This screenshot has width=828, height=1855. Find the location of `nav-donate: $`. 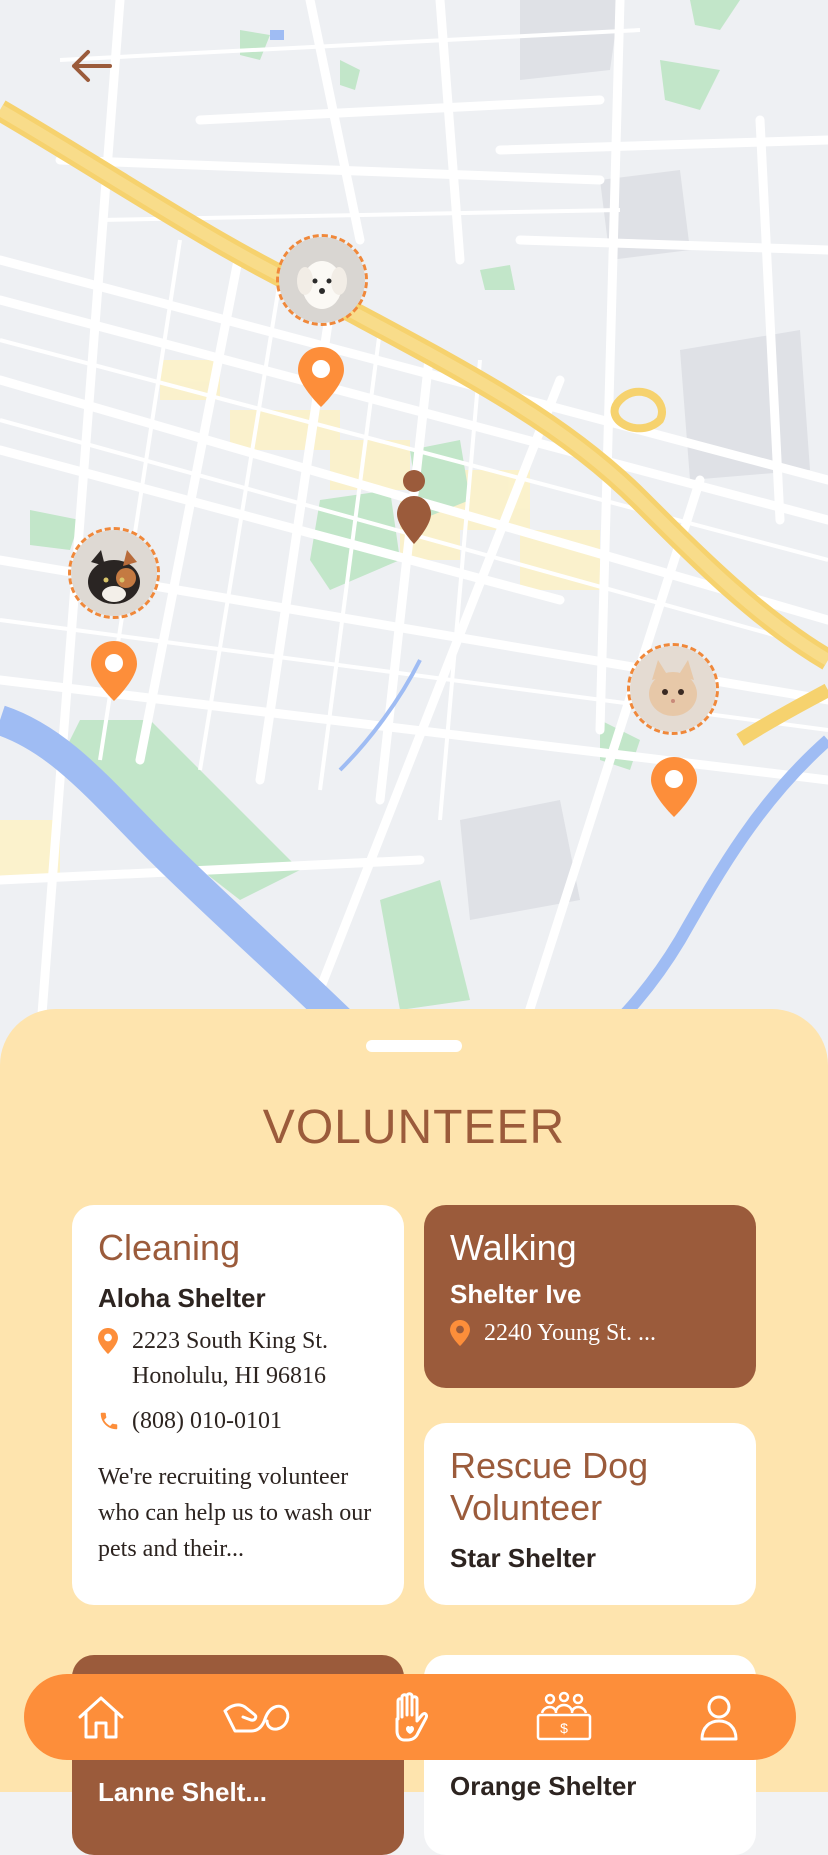

nav-donate: $ is located at coordinates (564, 1717).